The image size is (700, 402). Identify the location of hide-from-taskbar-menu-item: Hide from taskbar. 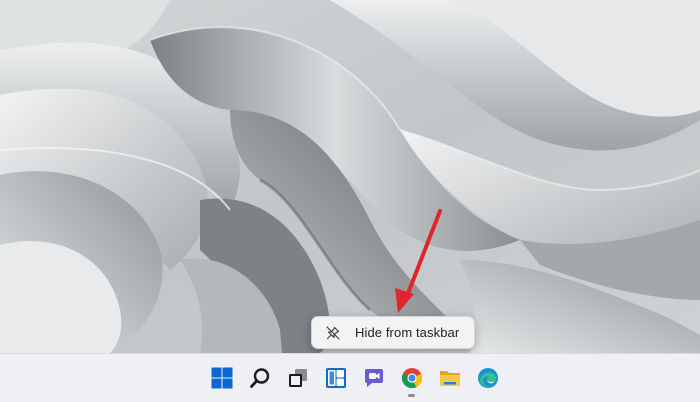
(393, 332).